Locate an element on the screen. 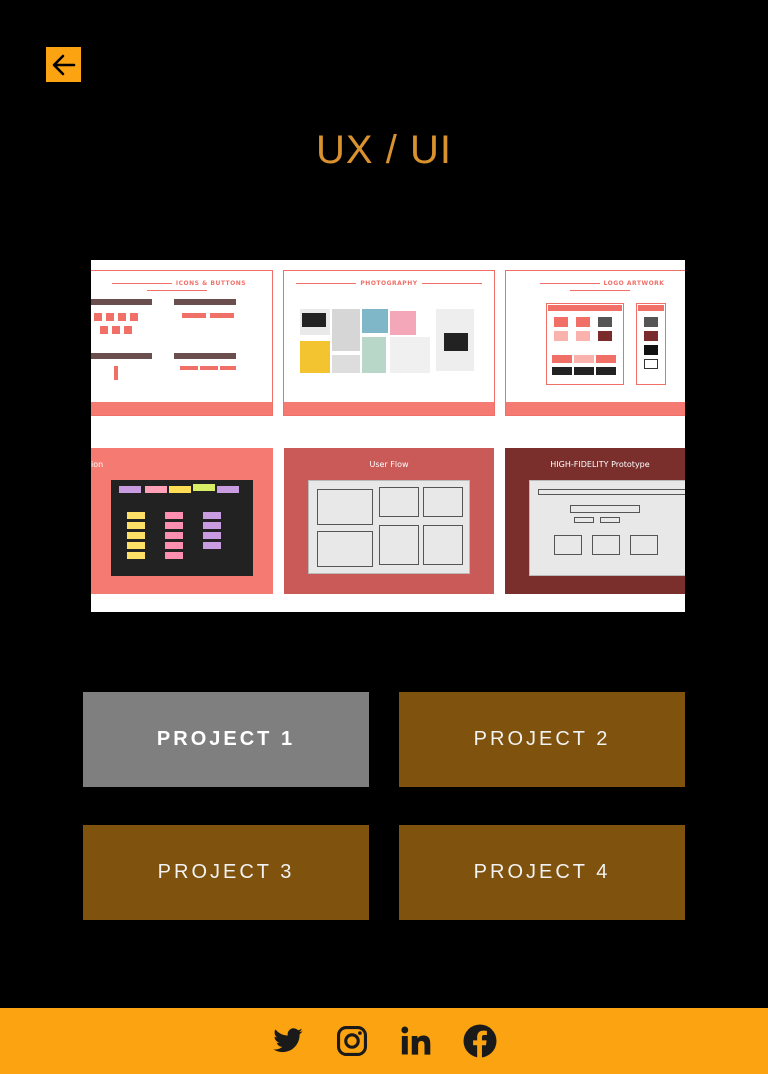 The height and width of the screenshot is (1074, 768). project-4-button: PROJECT 4 is located at coordinates (542, 872).